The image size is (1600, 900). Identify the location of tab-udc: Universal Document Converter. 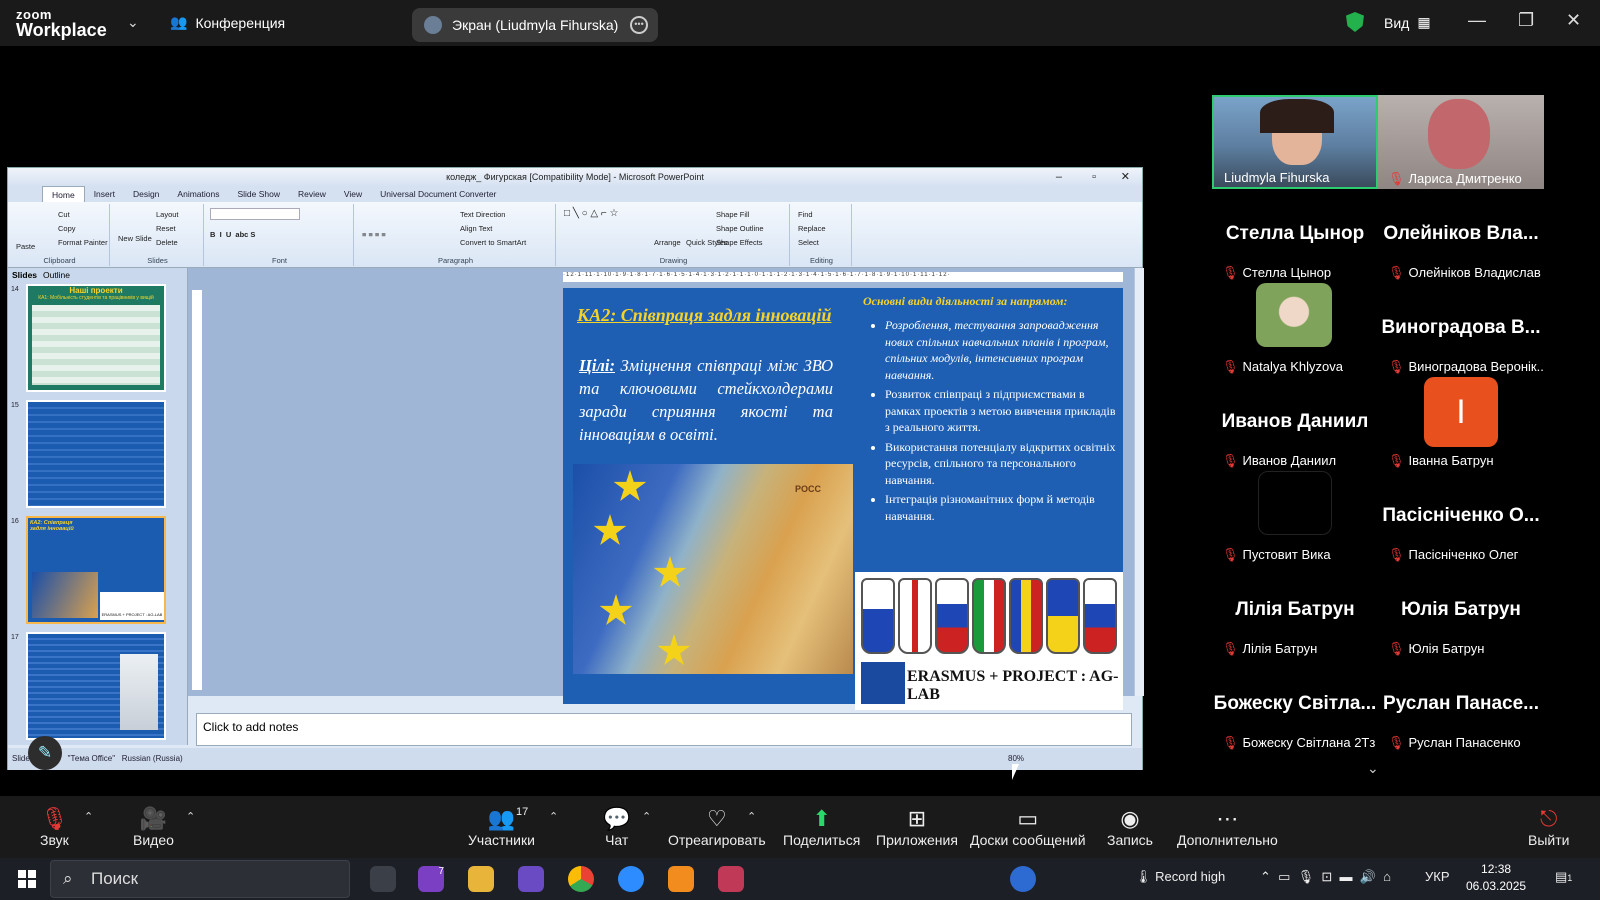
(438, 194).